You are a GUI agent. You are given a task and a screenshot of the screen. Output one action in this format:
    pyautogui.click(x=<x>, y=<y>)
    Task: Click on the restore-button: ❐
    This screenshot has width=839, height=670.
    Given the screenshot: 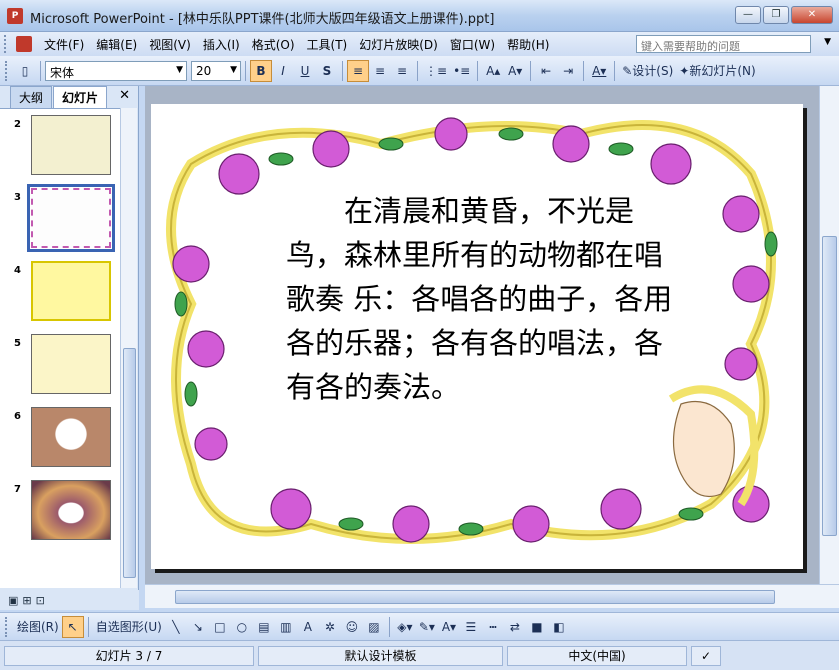 What is the action you would take?
    pyautogui.click(x=776, y=15)
    